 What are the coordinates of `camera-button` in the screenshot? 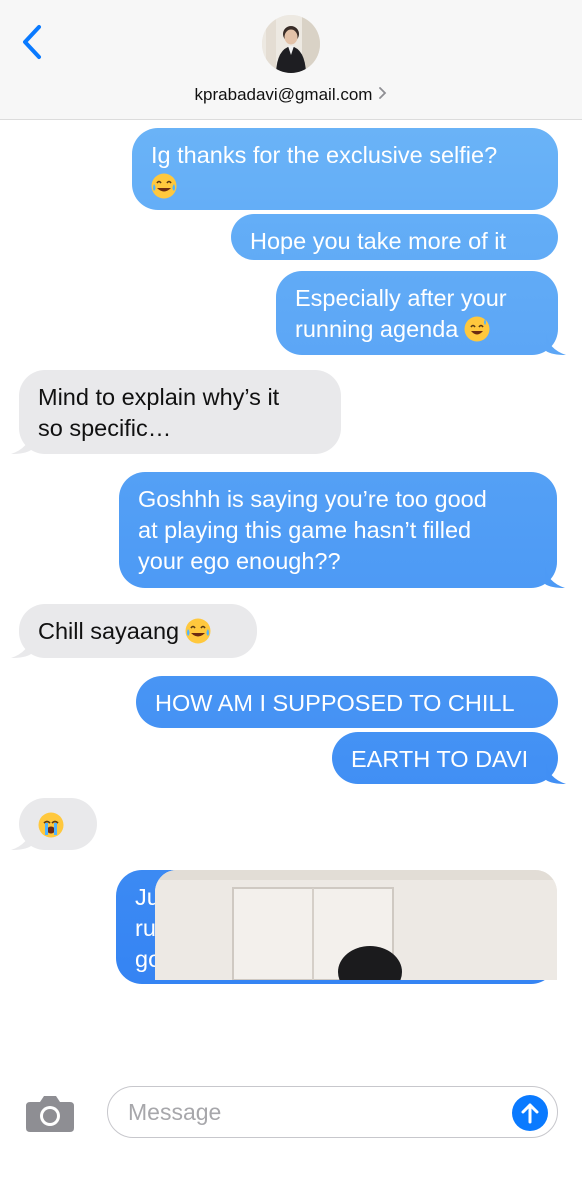 It's located at (50, 1113).